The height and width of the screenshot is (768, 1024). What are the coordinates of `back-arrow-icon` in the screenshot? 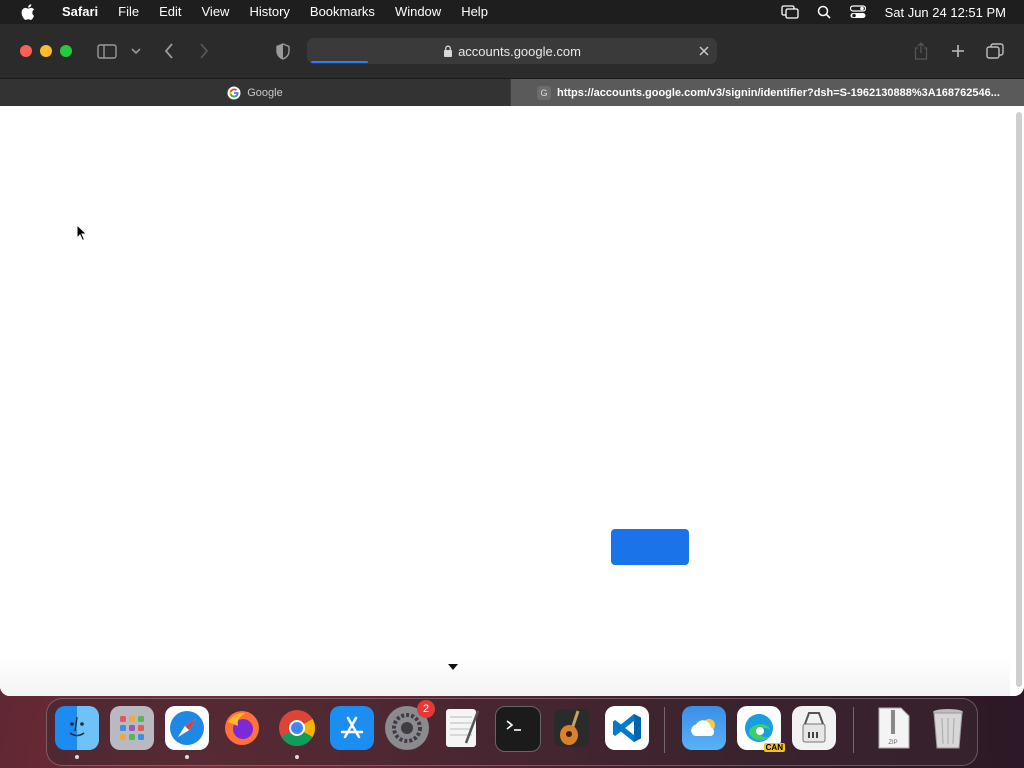 It's located at (169, 51).